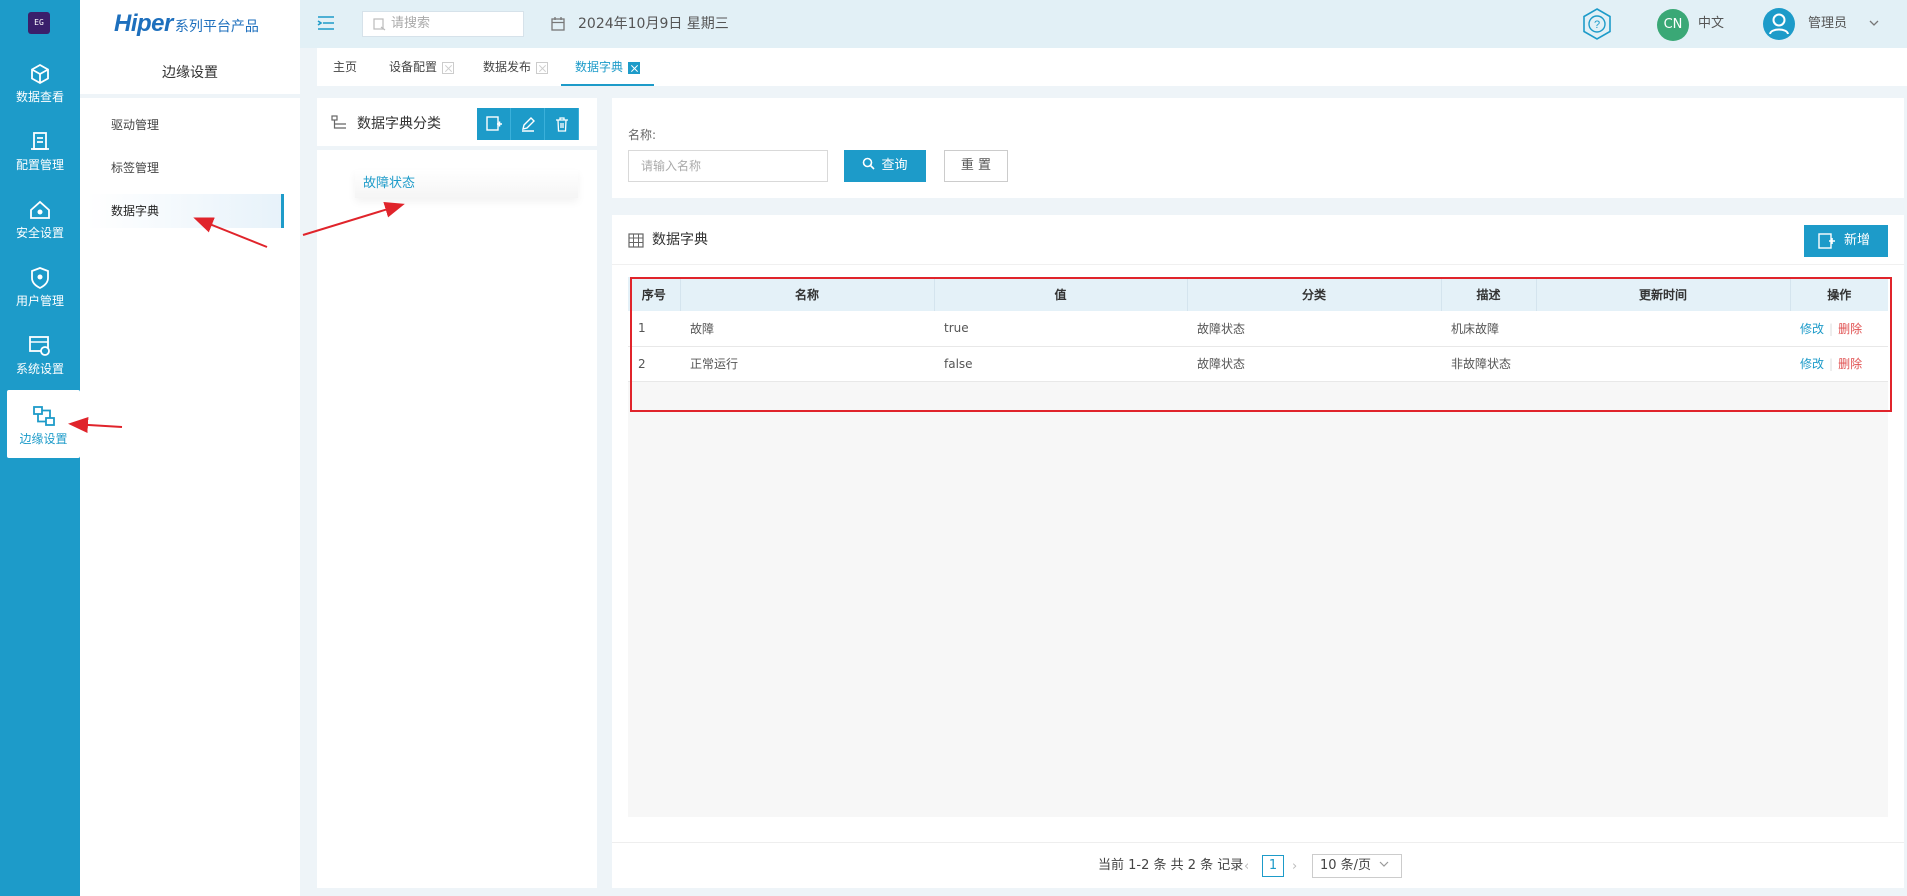 The width and height of the screenshot is (1907, 896). Describe the element at coordinates (443, 24) in the screenshot. I see `search-input: 请搜索` at that location.